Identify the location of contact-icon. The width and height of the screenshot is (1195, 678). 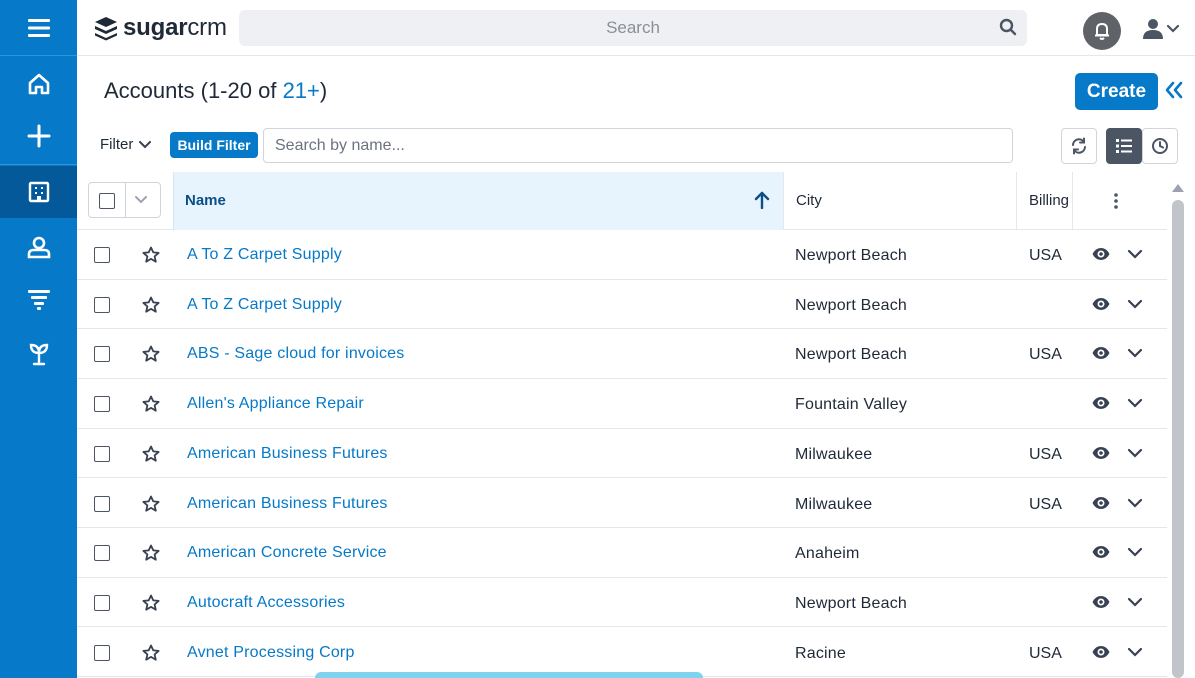
(38, 247).